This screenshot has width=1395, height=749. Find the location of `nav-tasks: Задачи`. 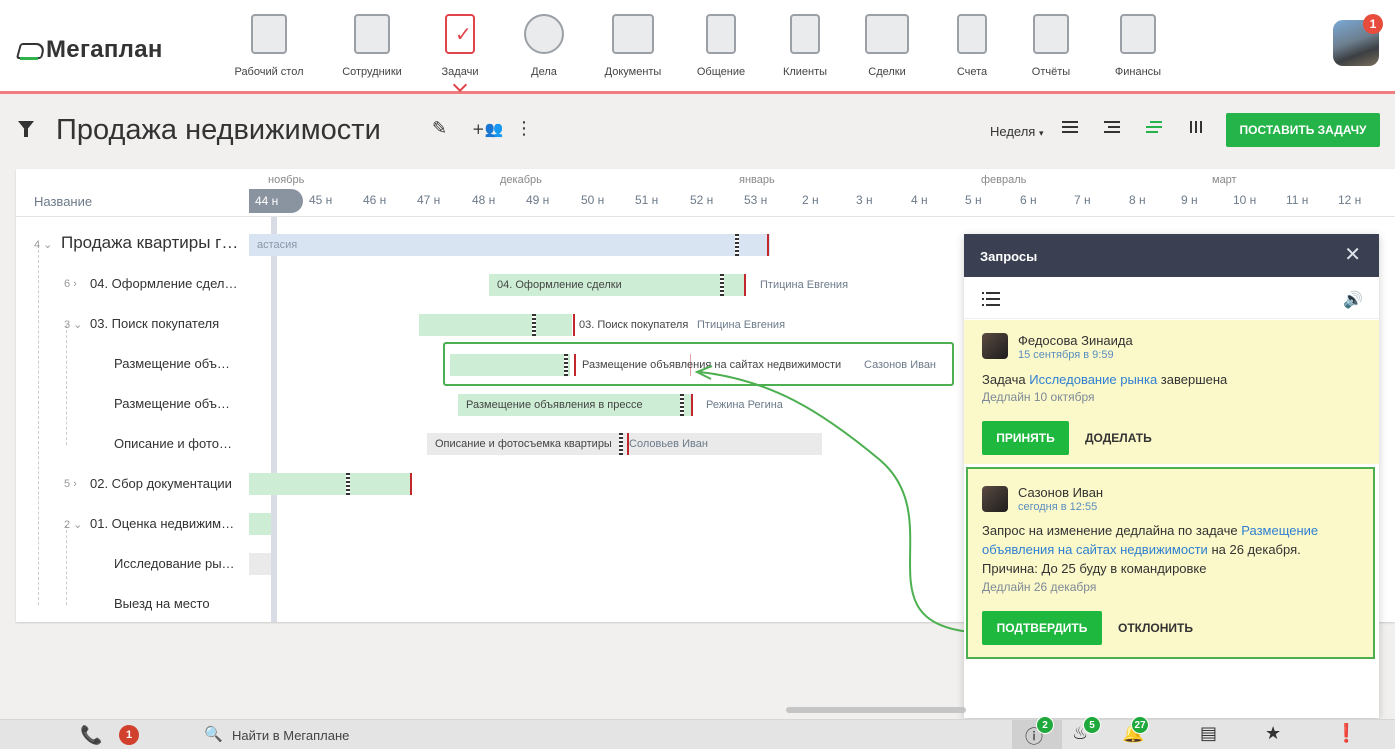

nav-tasks: Задачи is located at coordinates (460, 52).